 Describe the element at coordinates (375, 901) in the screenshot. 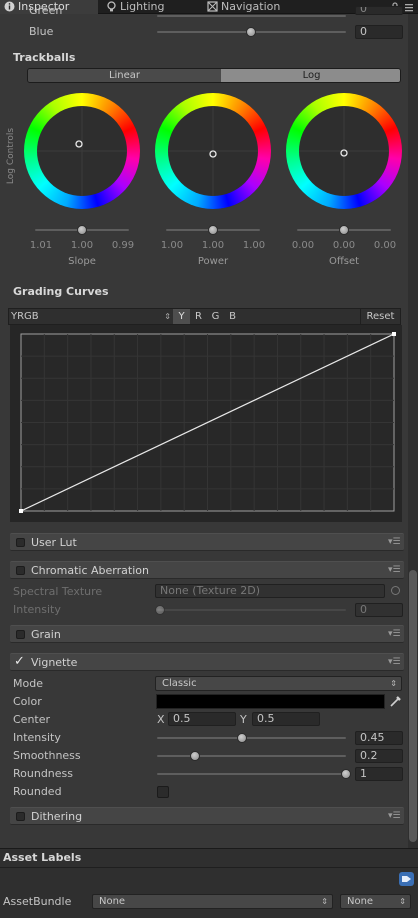

I see `variant-dropdown: None ⇕` at that location.